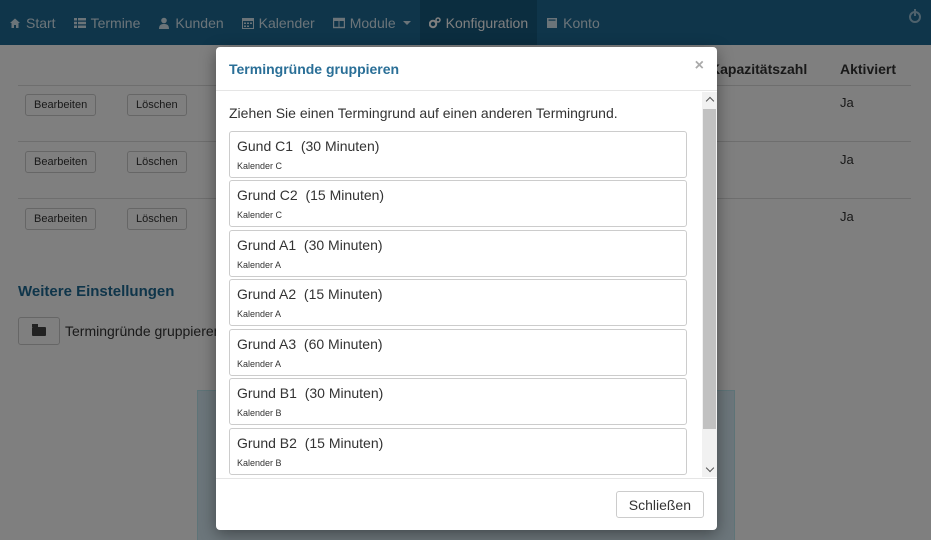 The width and height of the screenshot is (931, 540). What do you see at coordinates (458, 401) in the screenshot?
I see `reason-item: Grund B1 (30 Minuten) Kalender B` at bounding box center [458, 401].